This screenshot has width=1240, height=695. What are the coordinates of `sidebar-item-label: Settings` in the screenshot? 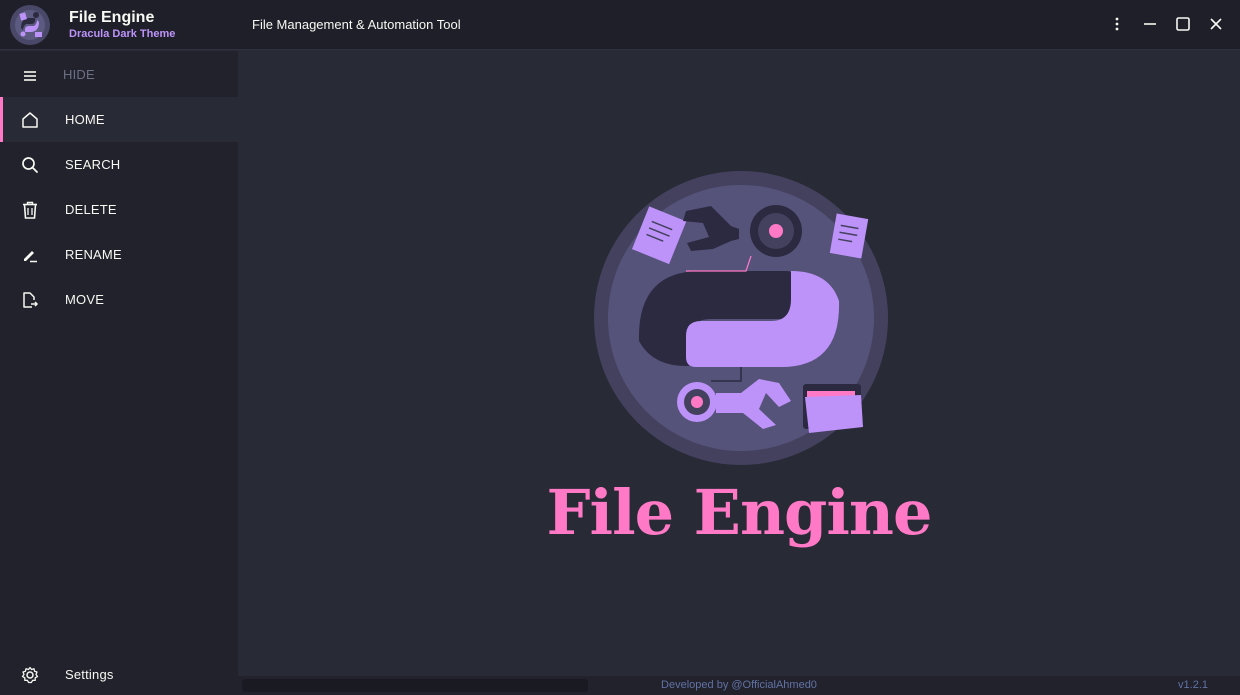 It's located at (89, 674).